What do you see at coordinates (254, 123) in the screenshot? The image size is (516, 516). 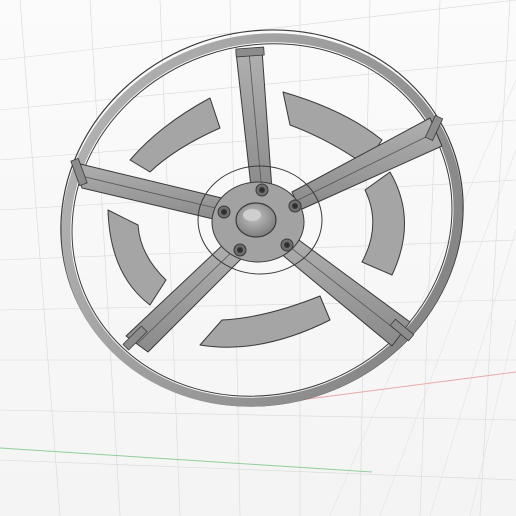 I see `spoke-top` at bounding box center [254, 123].